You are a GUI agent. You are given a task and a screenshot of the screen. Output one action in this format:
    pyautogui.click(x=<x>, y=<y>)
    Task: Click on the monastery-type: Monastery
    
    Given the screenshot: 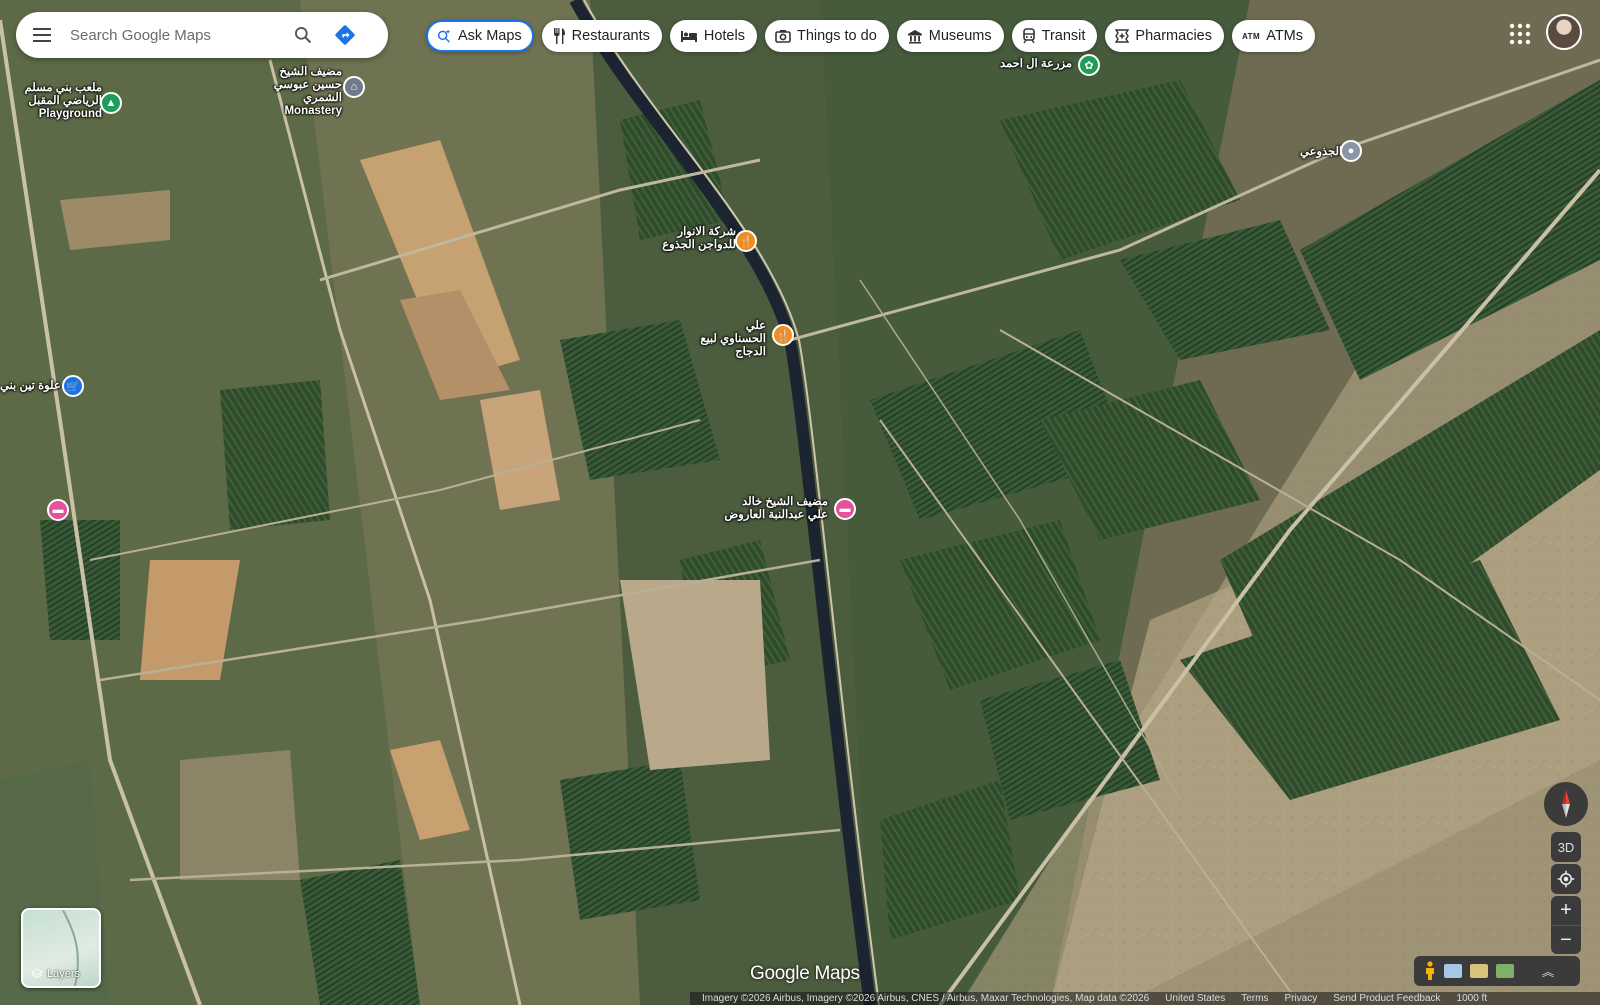 What is the action you would take?
    pyautogui.click(x=313, y=111)
    